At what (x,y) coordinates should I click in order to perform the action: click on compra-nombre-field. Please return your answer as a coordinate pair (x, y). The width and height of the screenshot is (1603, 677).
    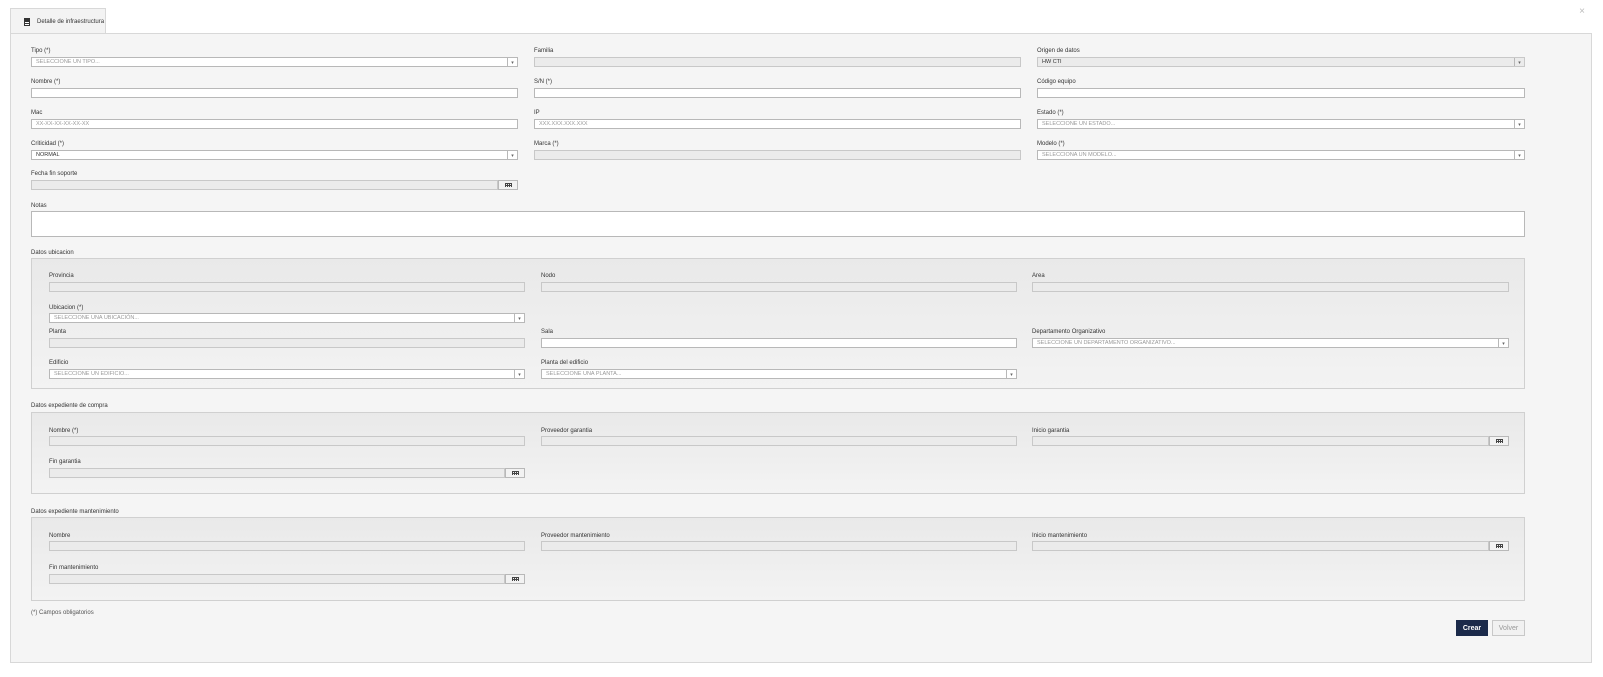
    Looking at the image, I should click on (287, 441).